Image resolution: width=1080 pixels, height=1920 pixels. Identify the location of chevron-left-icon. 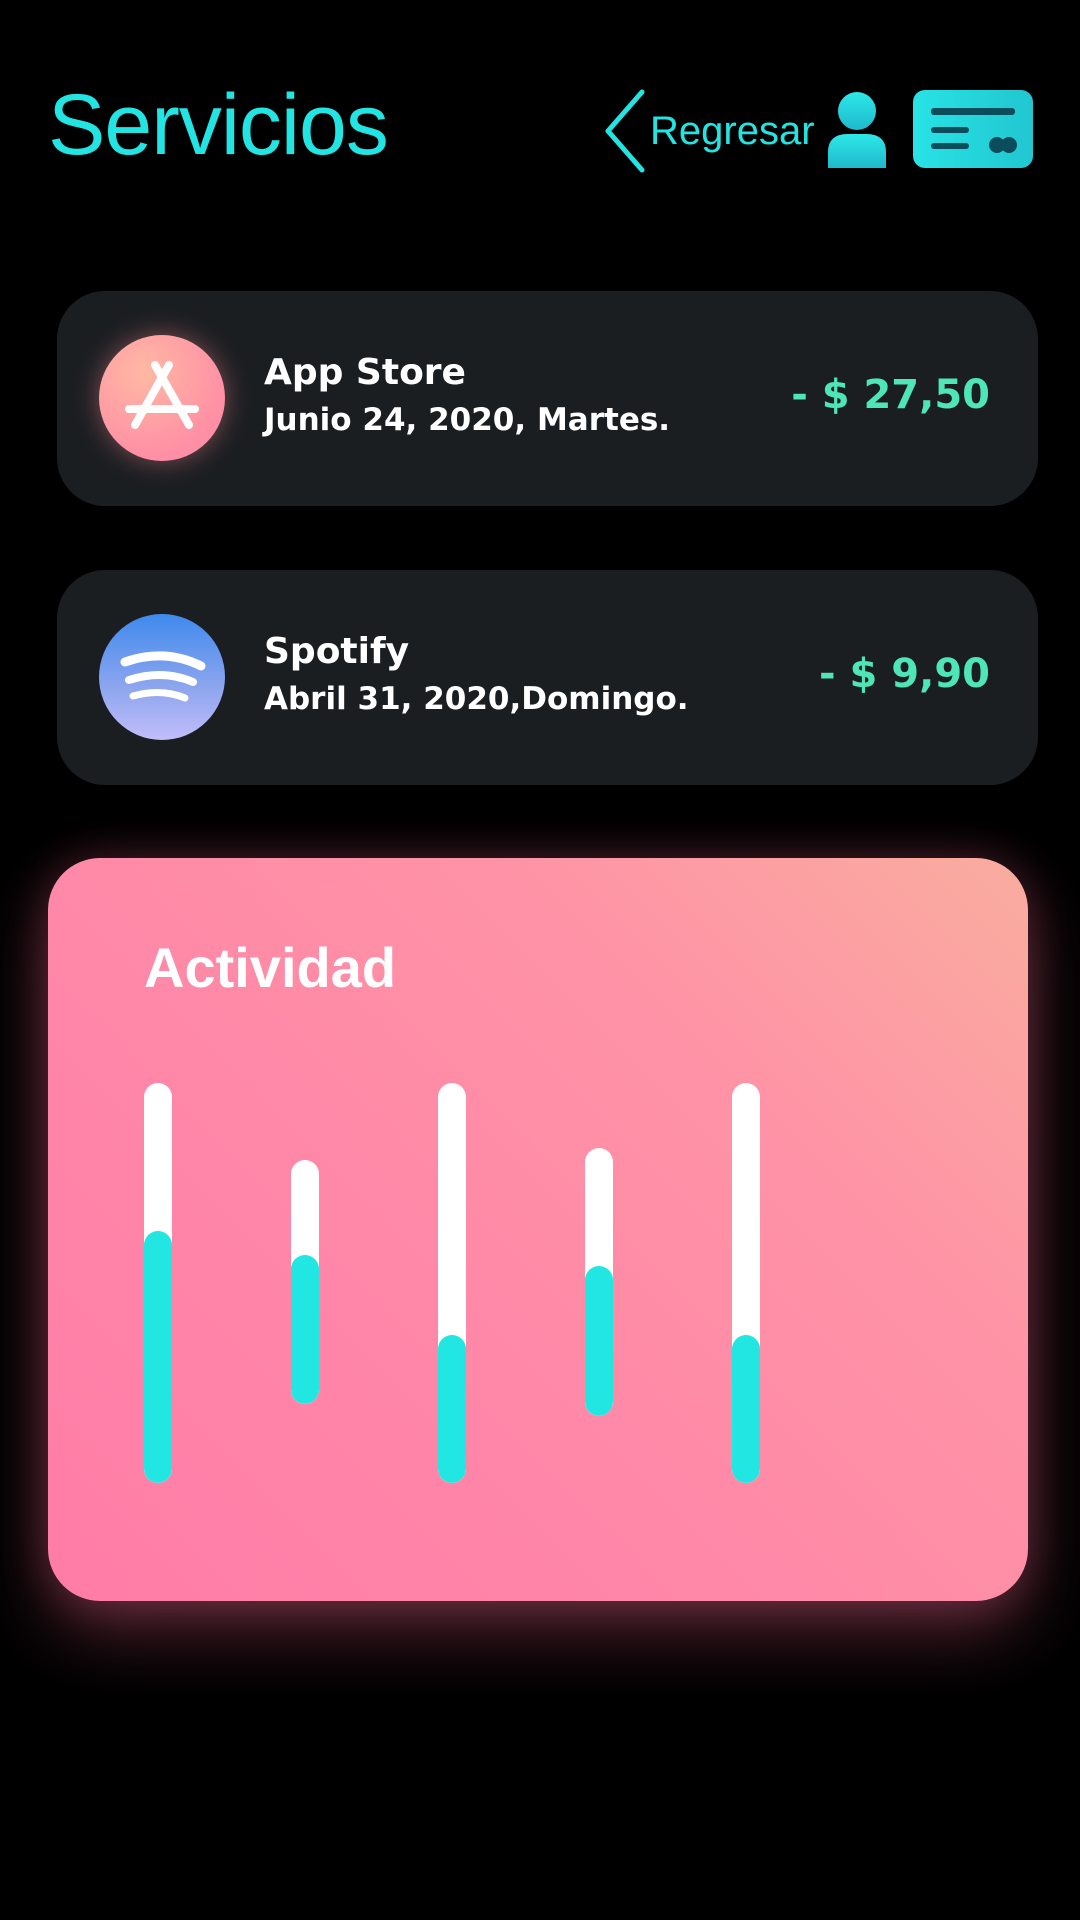
(625, 131).